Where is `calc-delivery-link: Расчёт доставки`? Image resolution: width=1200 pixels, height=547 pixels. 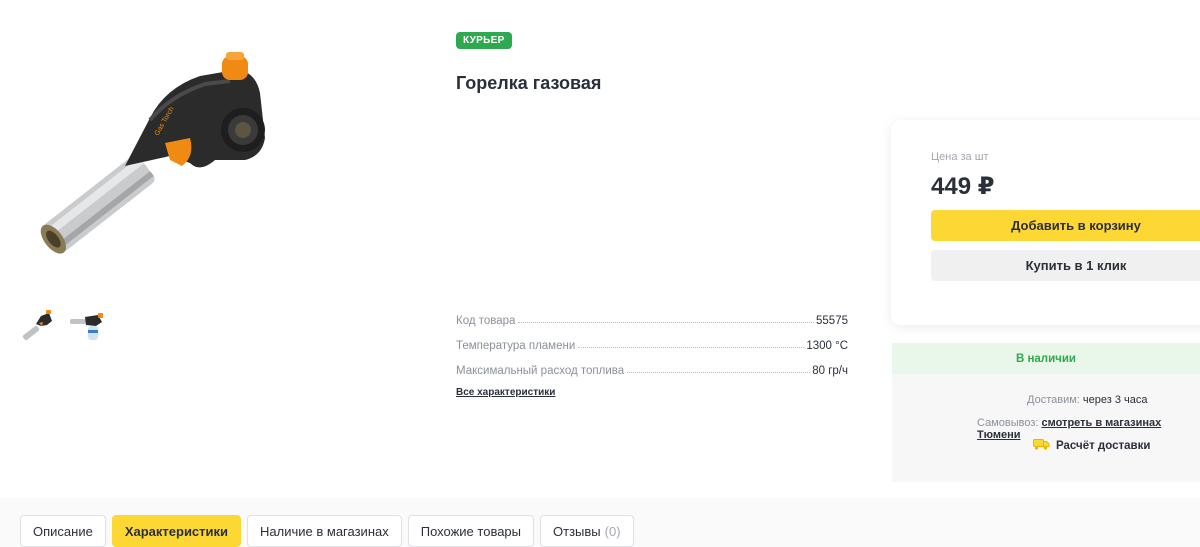
calc-delivery-link: Расчёт доставки is located at coordinates (1091, 445).